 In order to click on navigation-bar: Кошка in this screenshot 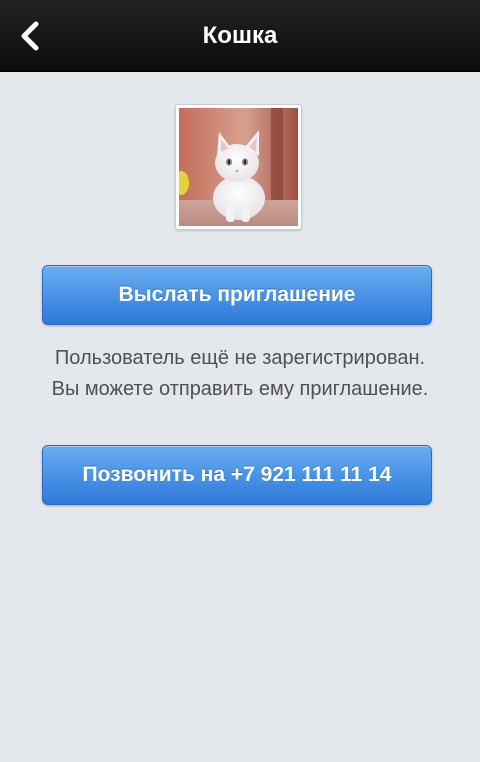, I will do `click(240, 36)`.